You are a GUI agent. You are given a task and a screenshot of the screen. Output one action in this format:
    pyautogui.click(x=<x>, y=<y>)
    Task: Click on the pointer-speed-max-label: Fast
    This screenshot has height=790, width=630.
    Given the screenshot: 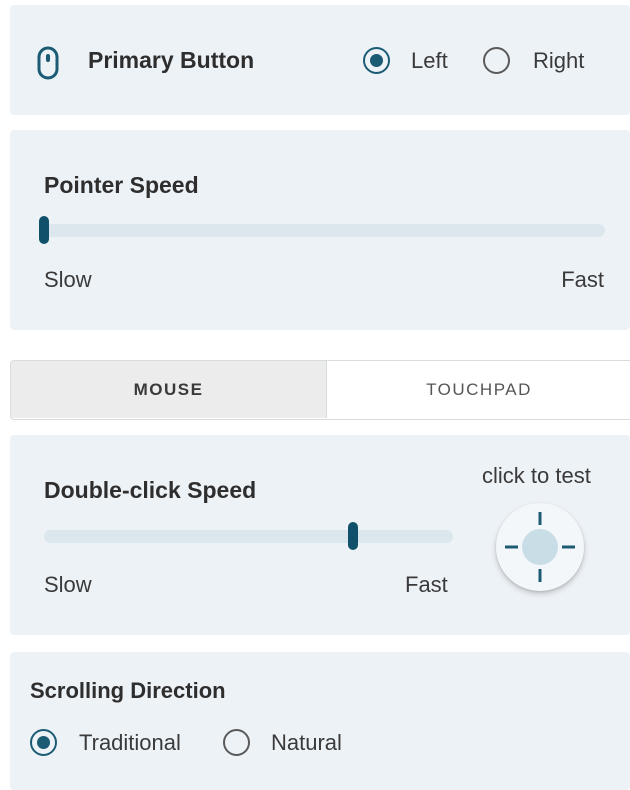 What is the action you would take?
    pyautogui.click(x=582, y=279)
    